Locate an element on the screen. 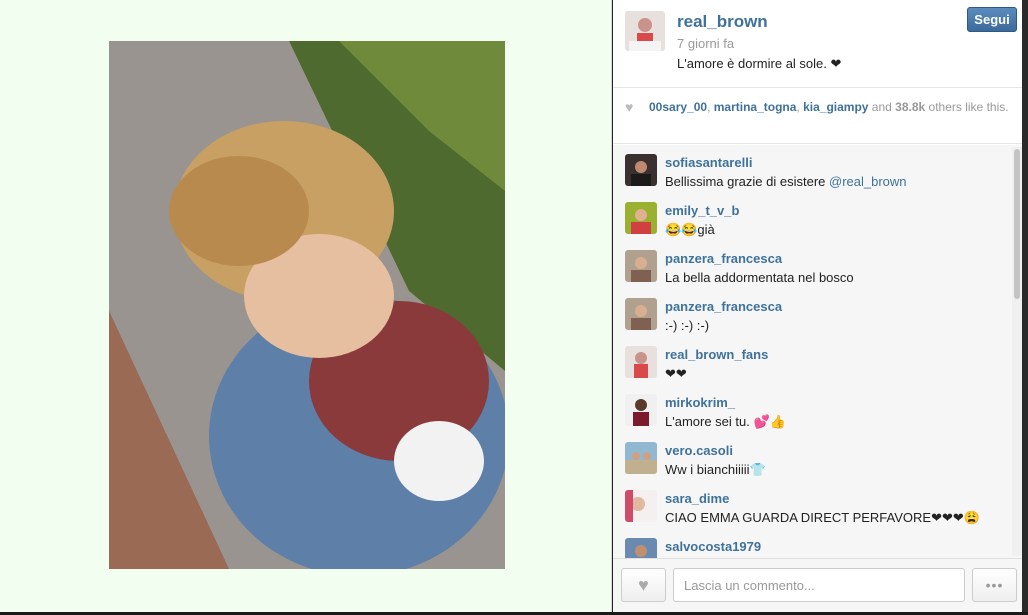  comment-text: CIAO EMMA GUARDA DIRECT PERFAVORE❤❤❤😩 is located at coordinates (822, 517).